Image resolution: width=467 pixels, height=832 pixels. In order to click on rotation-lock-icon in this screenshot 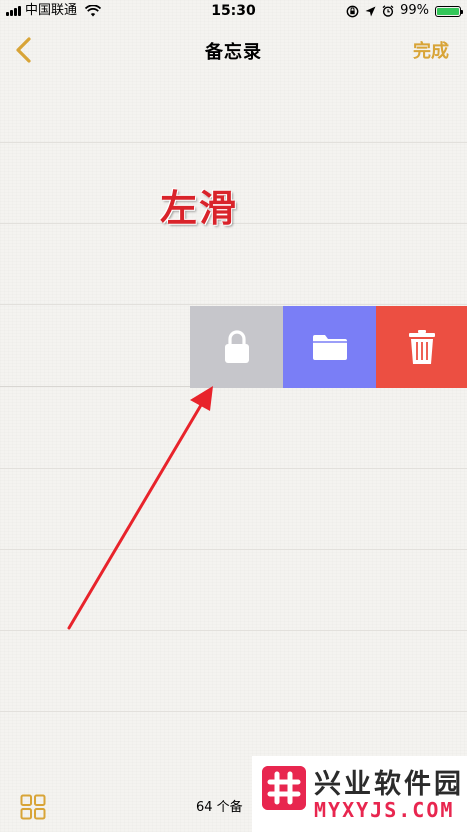, I will do `click(352, 11)`.